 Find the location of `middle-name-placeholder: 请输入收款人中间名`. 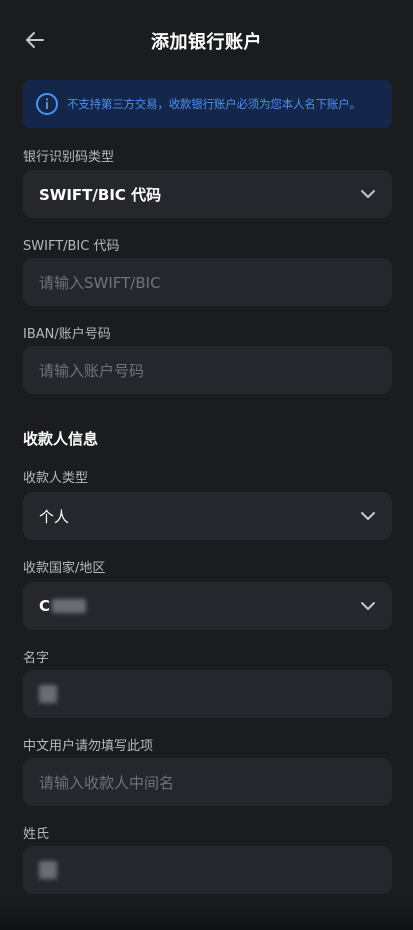

middle-name-placeholder: 请输入收款人中间名 is located at coordinates (107, 782).